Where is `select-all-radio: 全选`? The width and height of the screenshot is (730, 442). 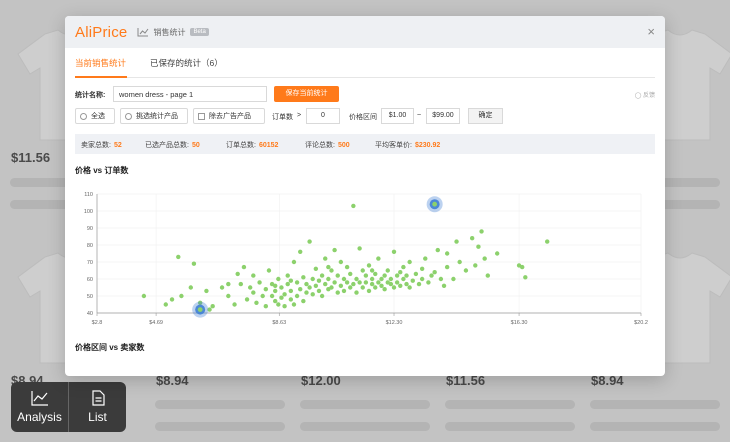 select-all-radio: 全选 is located at coordinates (95, 116).